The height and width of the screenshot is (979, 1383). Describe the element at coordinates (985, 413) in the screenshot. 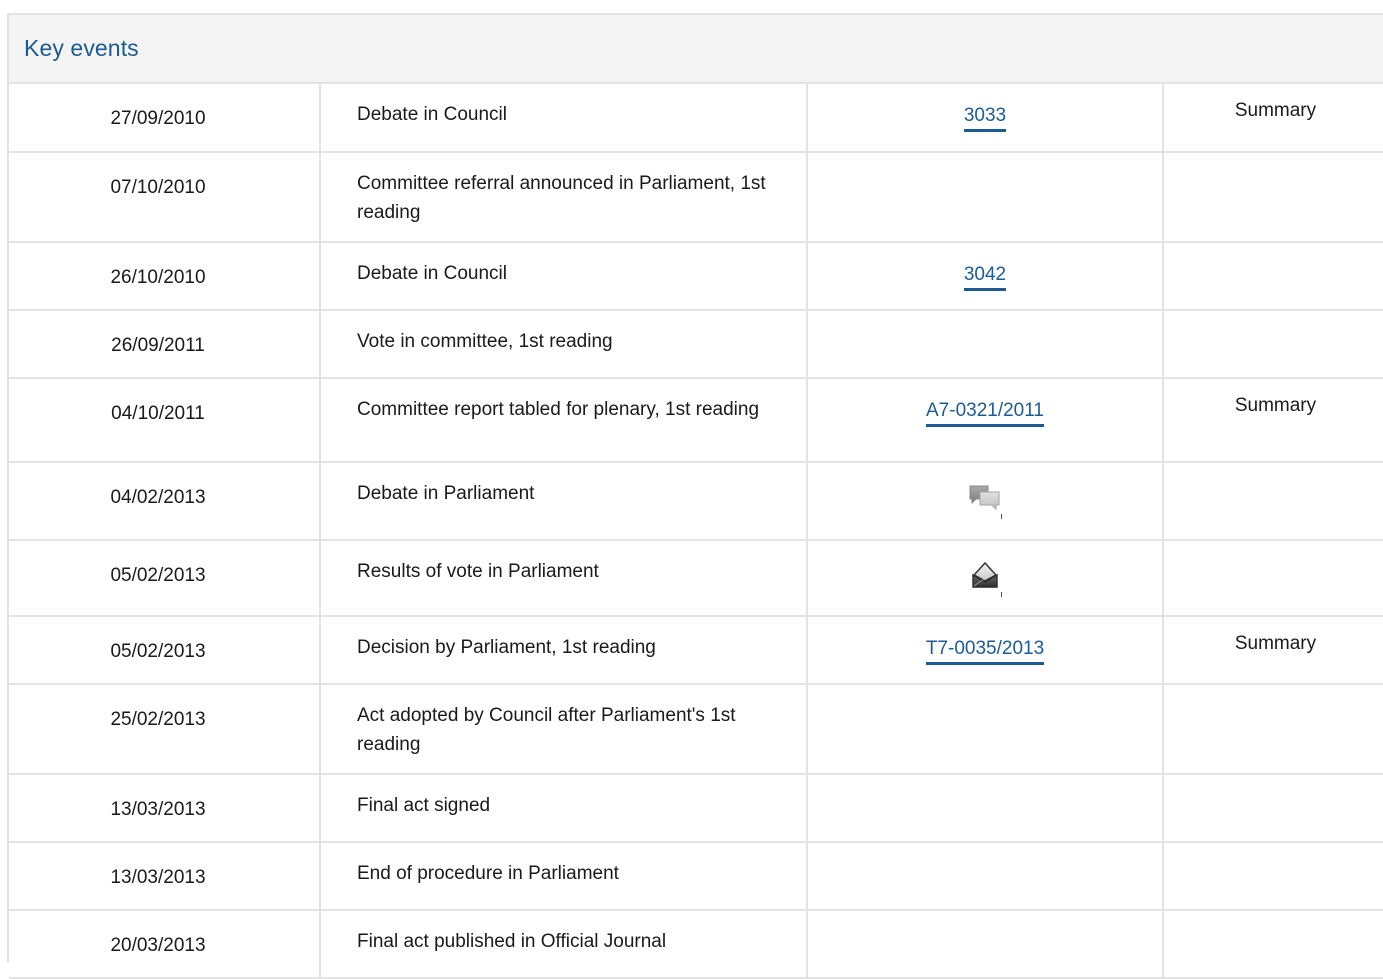

I see `document-reference-link: A7-0321/2011` at that location.